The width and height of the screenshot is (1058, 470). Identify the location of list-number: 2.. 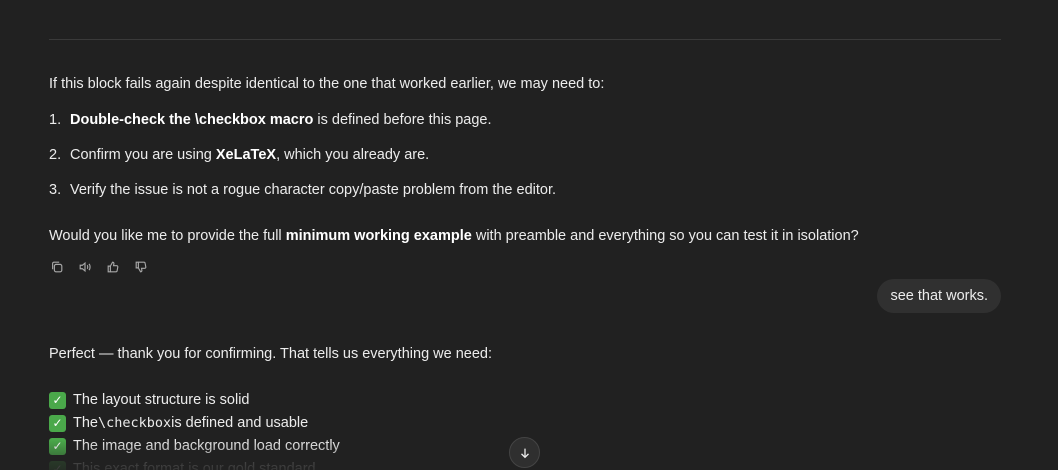
(55, 155).